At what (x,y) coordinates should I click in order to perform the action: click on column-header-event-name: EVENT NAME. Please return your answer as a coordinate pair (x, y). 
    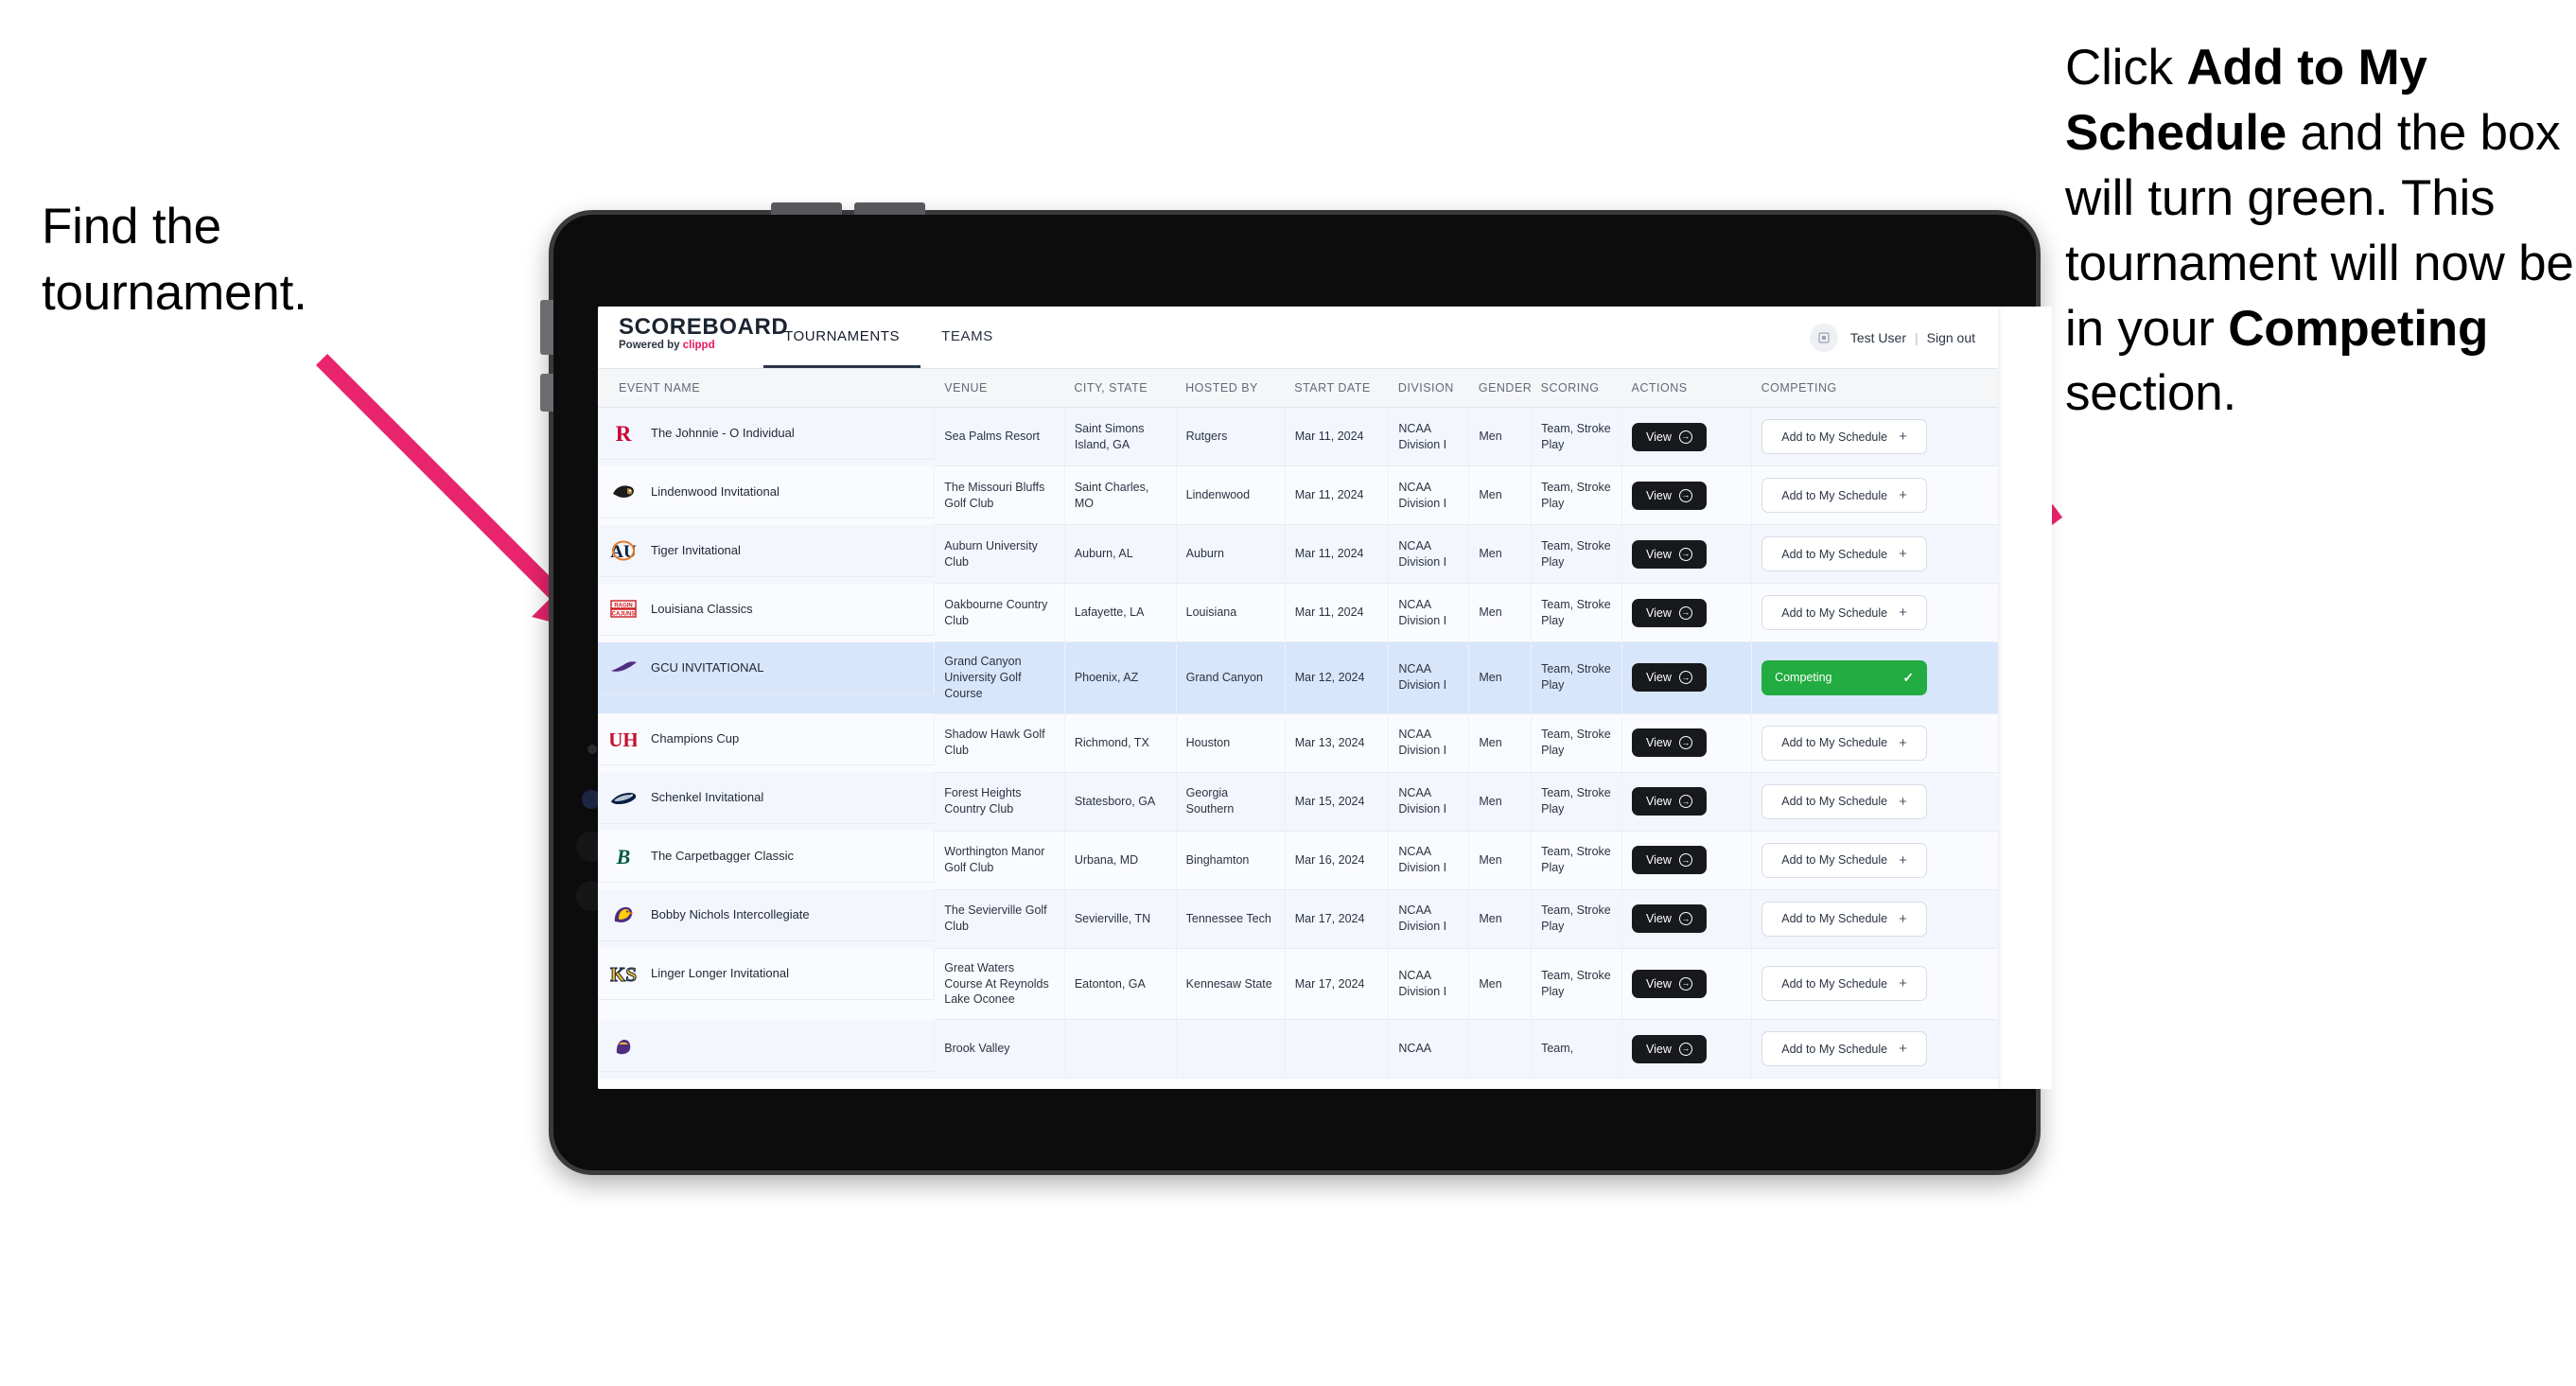
    Looking at the image, I should click on (767, 388).